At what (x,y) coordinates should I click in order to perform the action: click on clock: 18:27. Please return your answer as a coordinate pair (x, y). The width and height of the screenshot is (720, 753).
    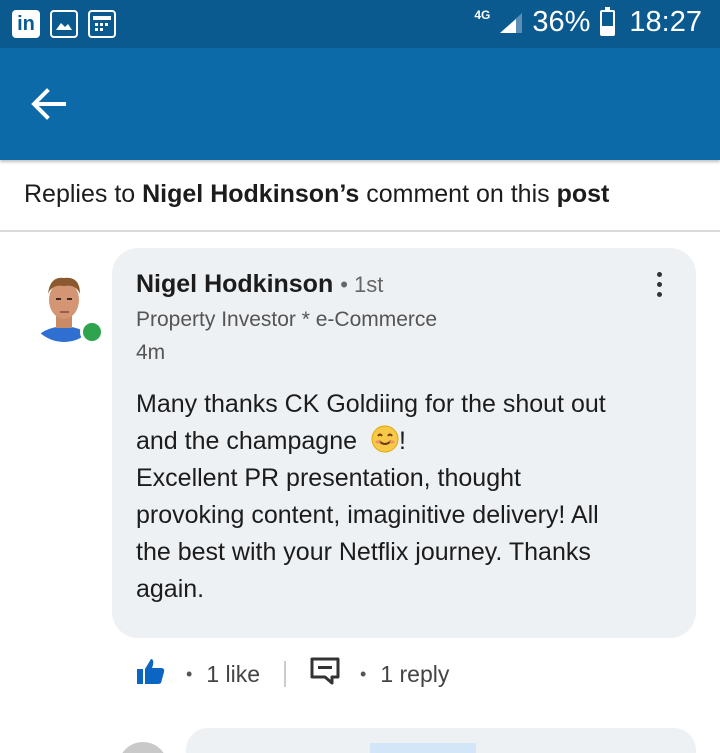
    Looking at the image, I should click on (665, 22).